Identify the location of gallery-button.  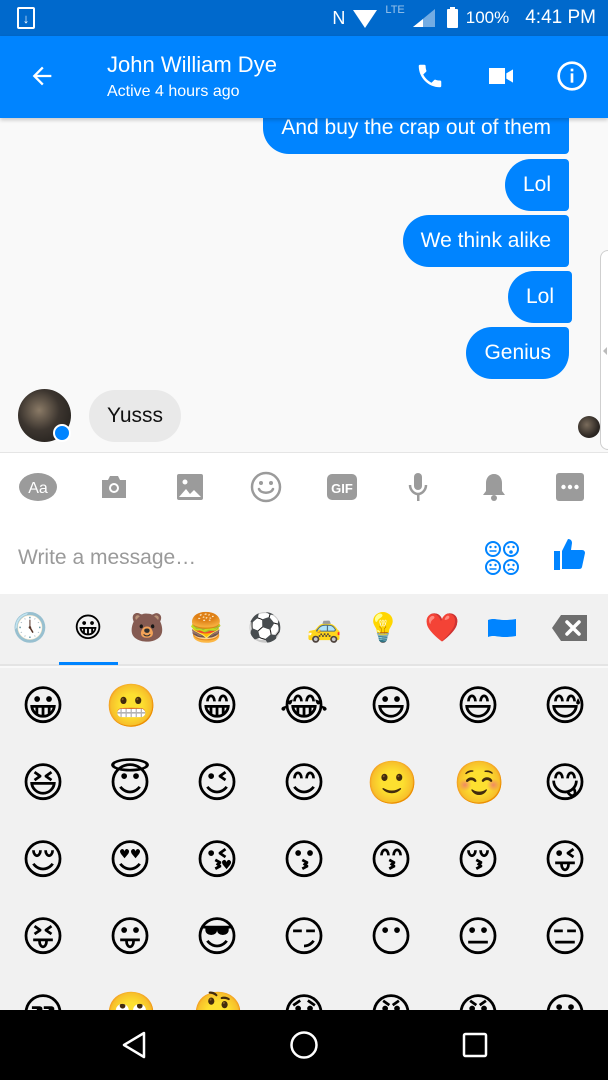
(190, 487).